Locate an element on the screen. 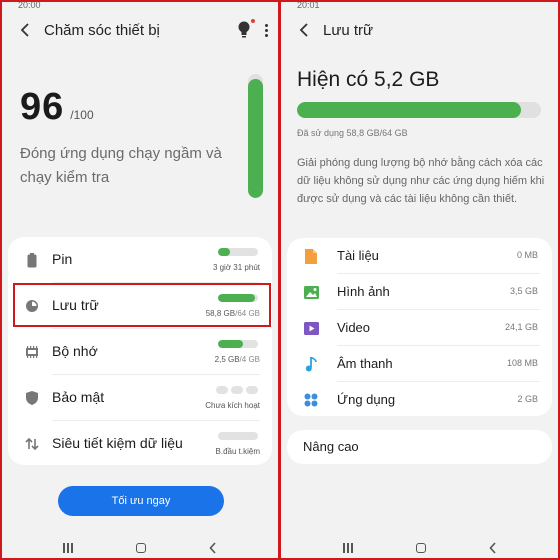 The height and width of the screenshot is (560, 560). optimize-now-button: Tối ưu ngay is located at coordinates (141, 501).